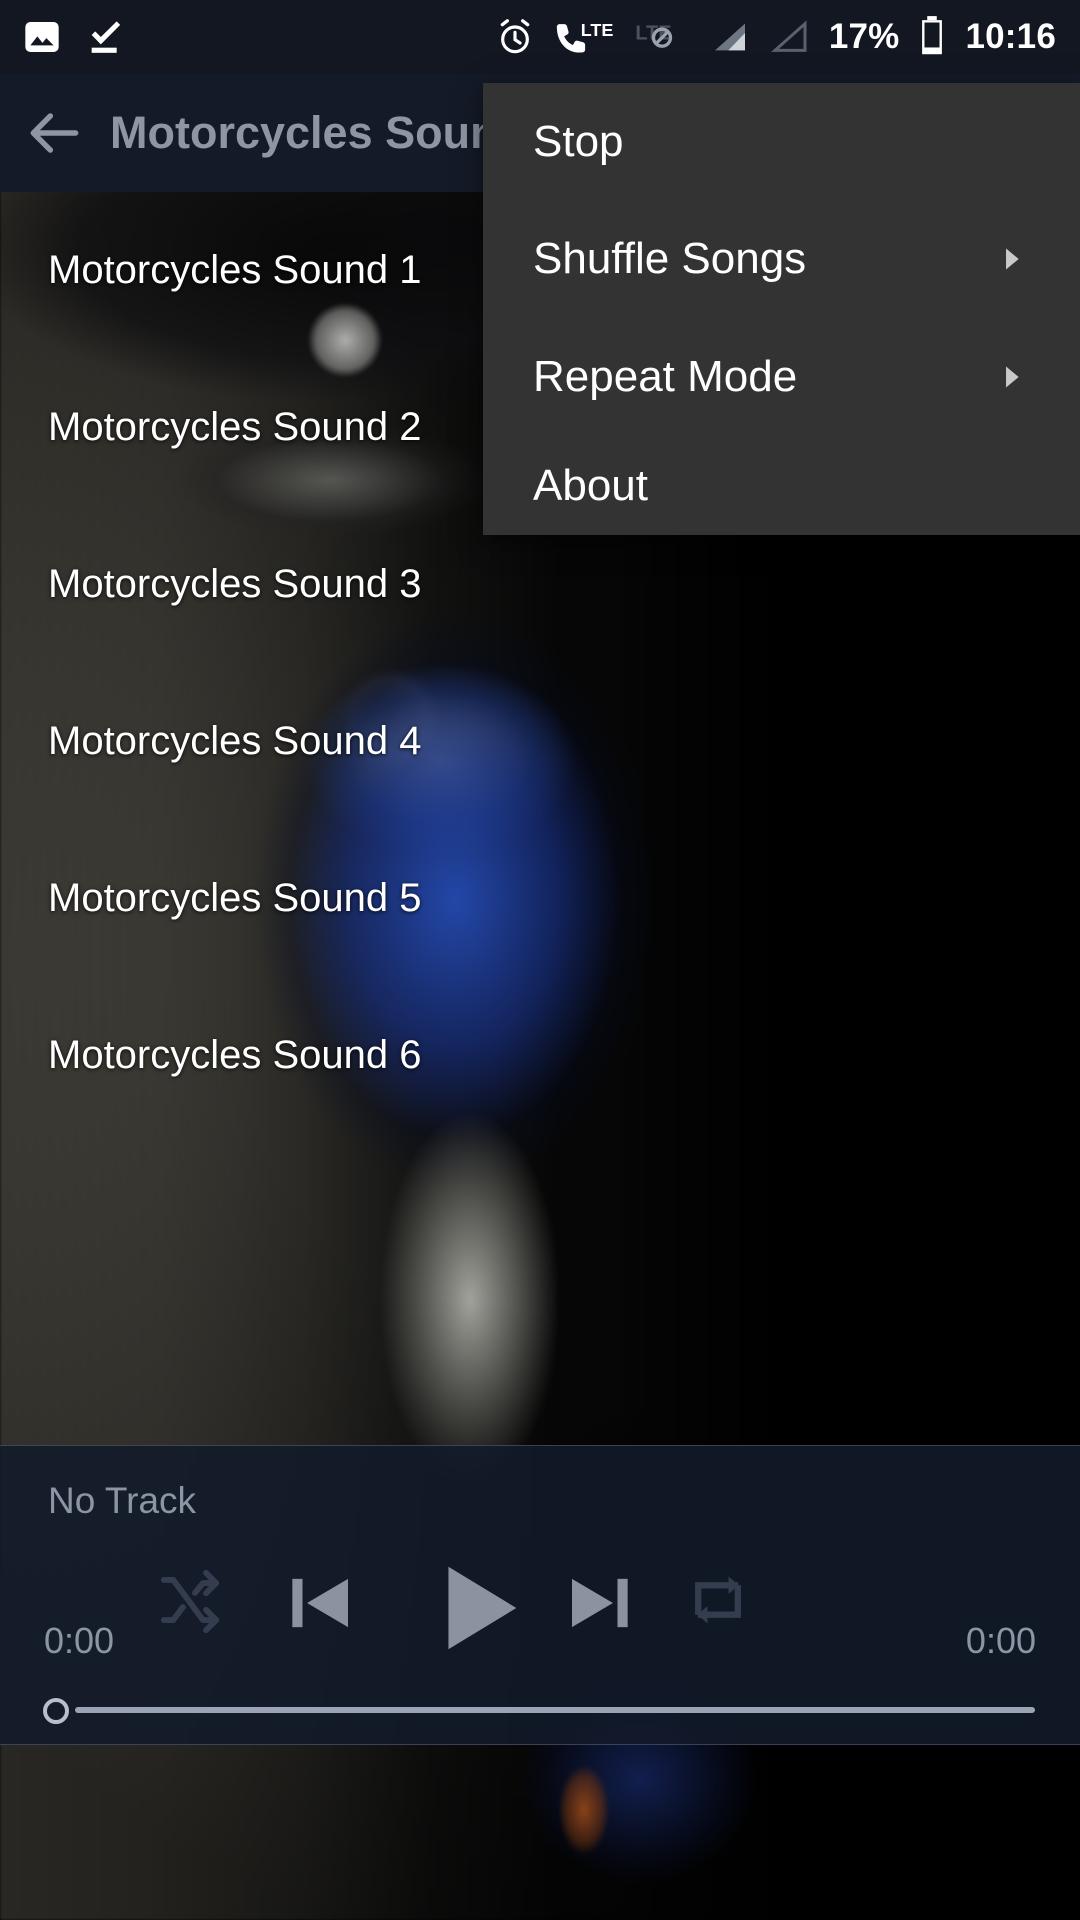 This screenshot has width=1080, height=1920. What do you see at coordinates (662, 37) in the screenshot?
I see `lte-disabled-icon: LTE` at bounding box center [662, 37].